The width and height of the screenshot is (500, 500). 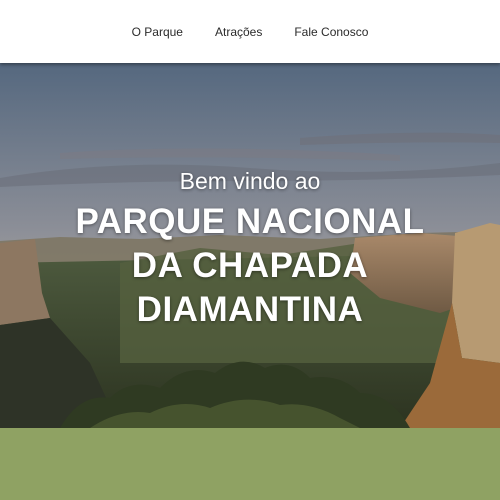 I want to click on green-section, so click(x=250, y=464).